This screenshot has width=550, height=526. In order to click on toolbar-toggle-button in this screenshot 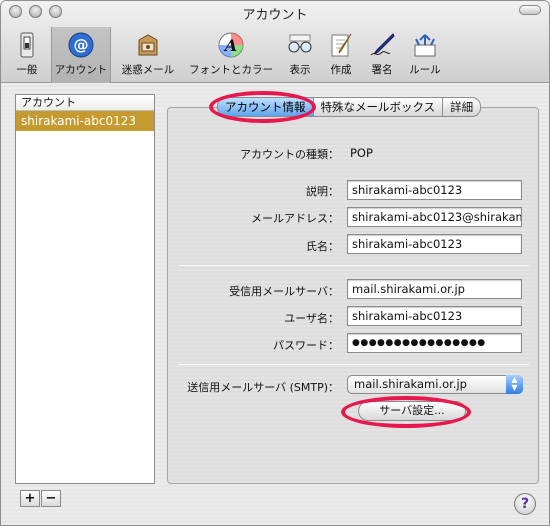, I will do `click(530, 10)`.